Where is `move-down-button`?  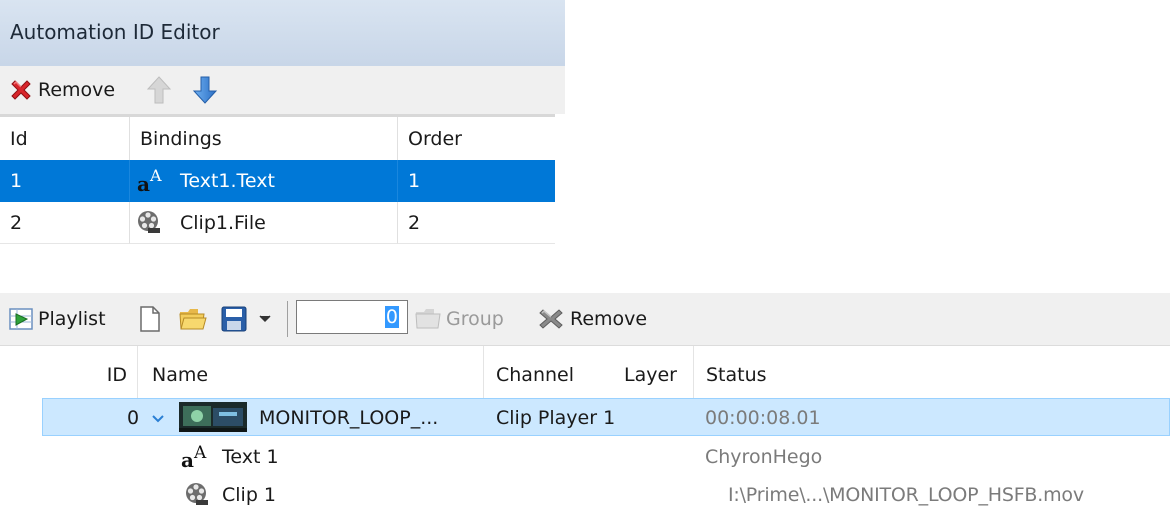
move-down-button is located at coordinates (205, 92).